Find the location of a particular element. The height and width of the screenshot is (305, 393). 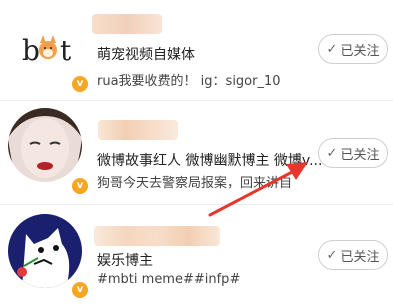

user-description: 狗哥今天去警察局报案，回来讲自 is located at coordinates (195, 183).